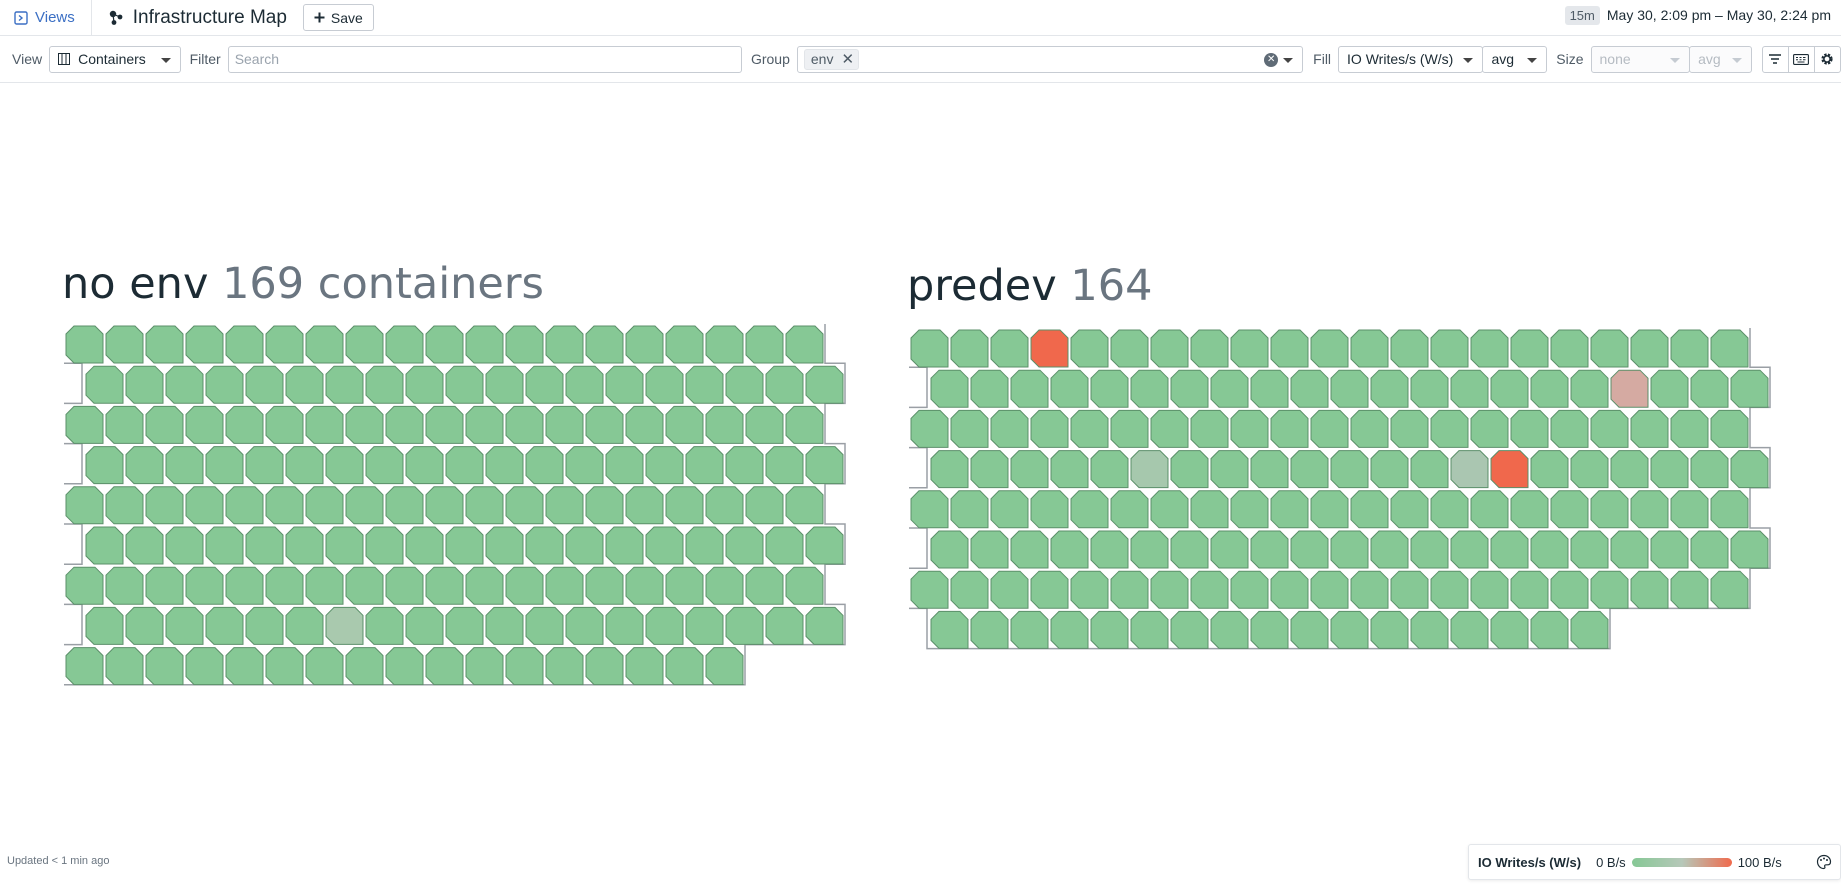  I want to click on keyboard-shortcuts-button, so click(1801, 59).